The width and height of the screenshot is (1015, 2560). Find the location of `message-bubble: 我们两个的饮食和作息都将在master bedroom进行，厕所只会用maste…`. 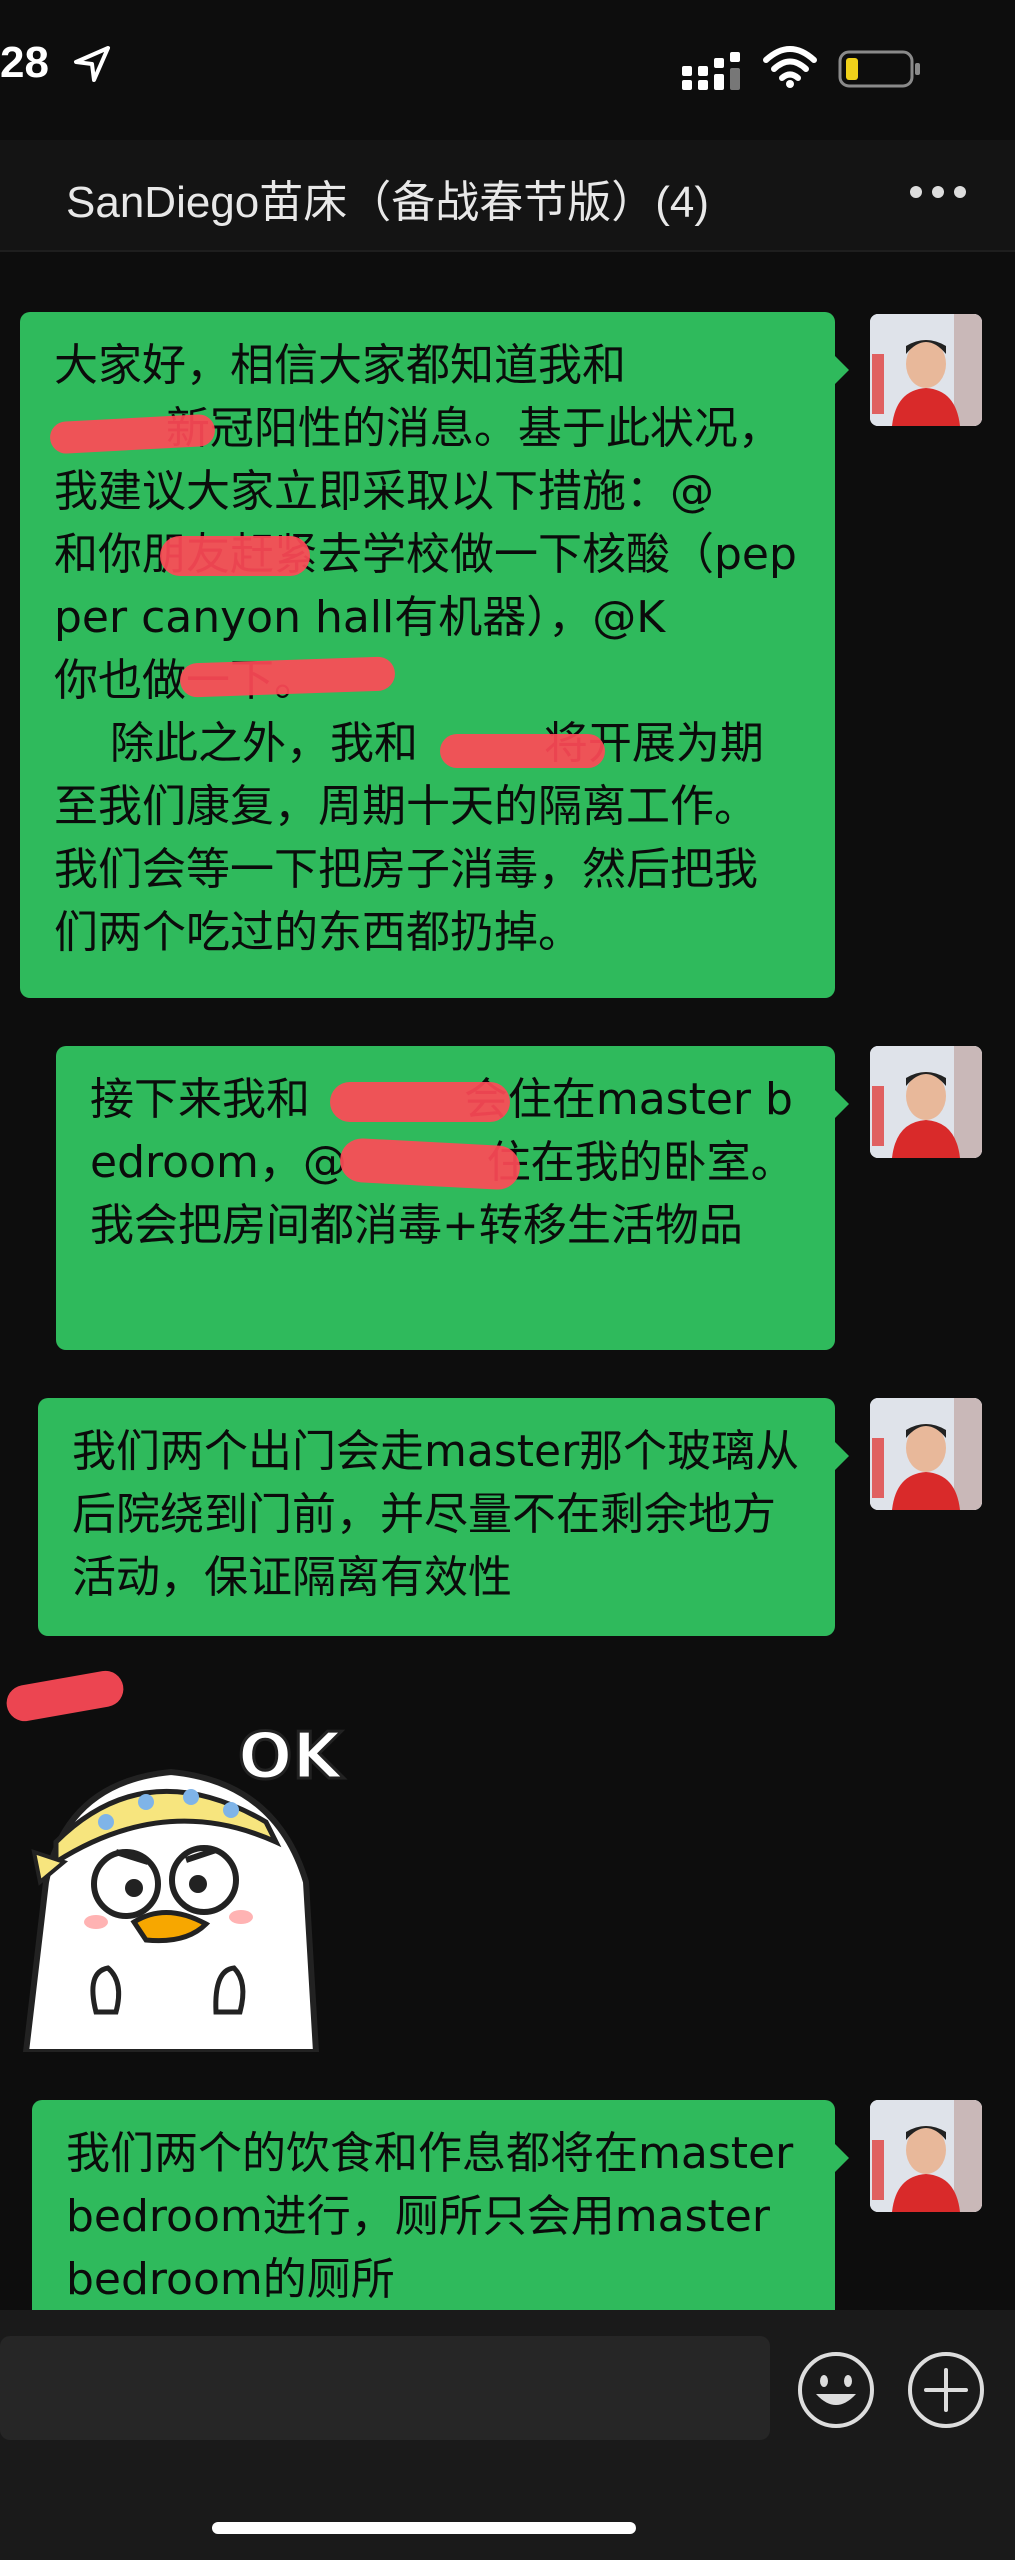

message-bubble: 我们两个的饮食和作息都将在master bedroom进行，厕所只会用maste… is located at coordinates (440, 2219).